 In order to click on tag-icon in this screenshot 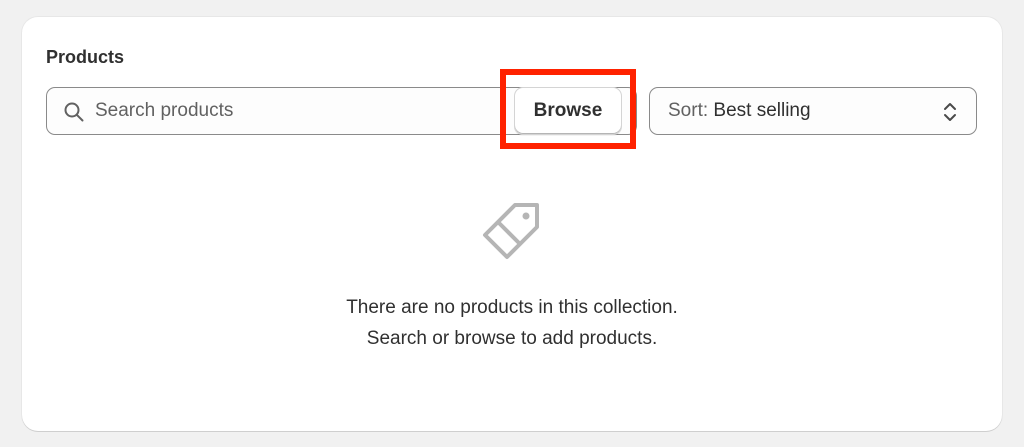, I will do `click(511, 231)`.